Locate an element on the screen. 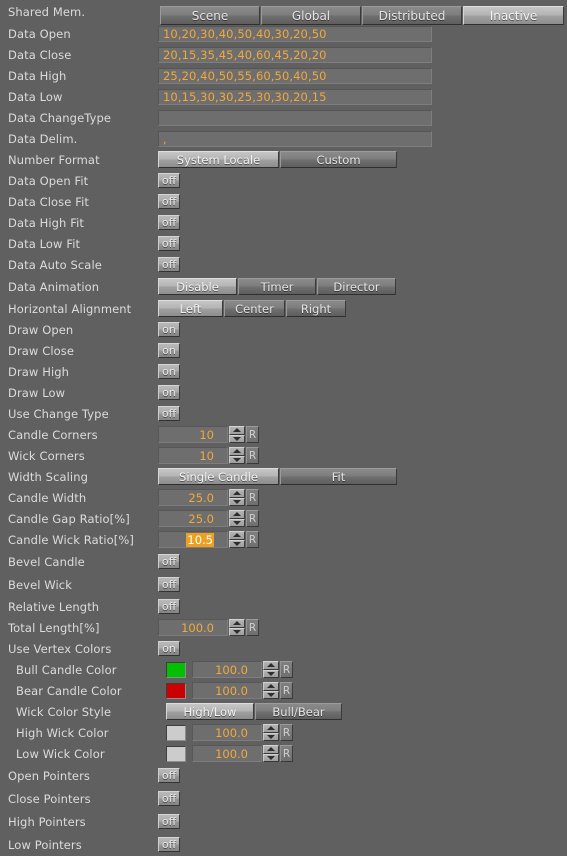 This screenshot has width=567, height=856. relative-length-toggle: off is located at coordinates (169, 606).